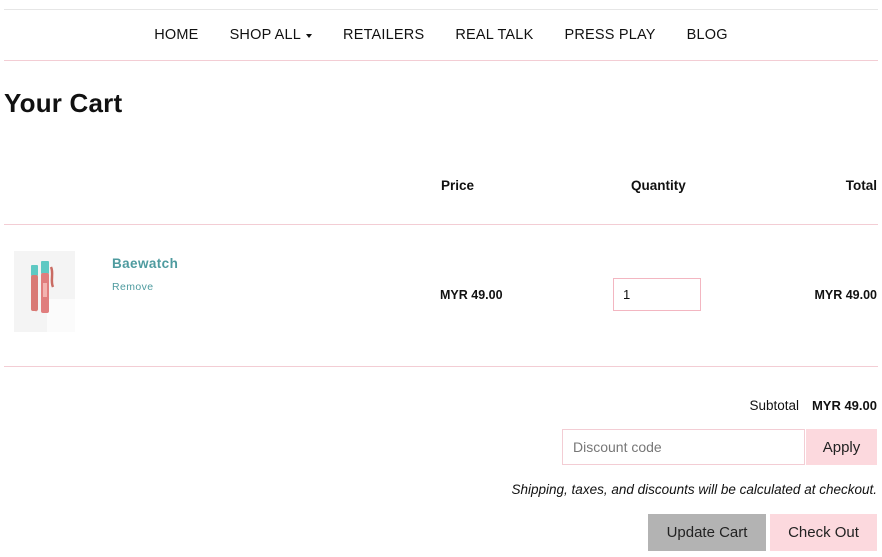  I want to click on nav-divider, so click(441, 60).